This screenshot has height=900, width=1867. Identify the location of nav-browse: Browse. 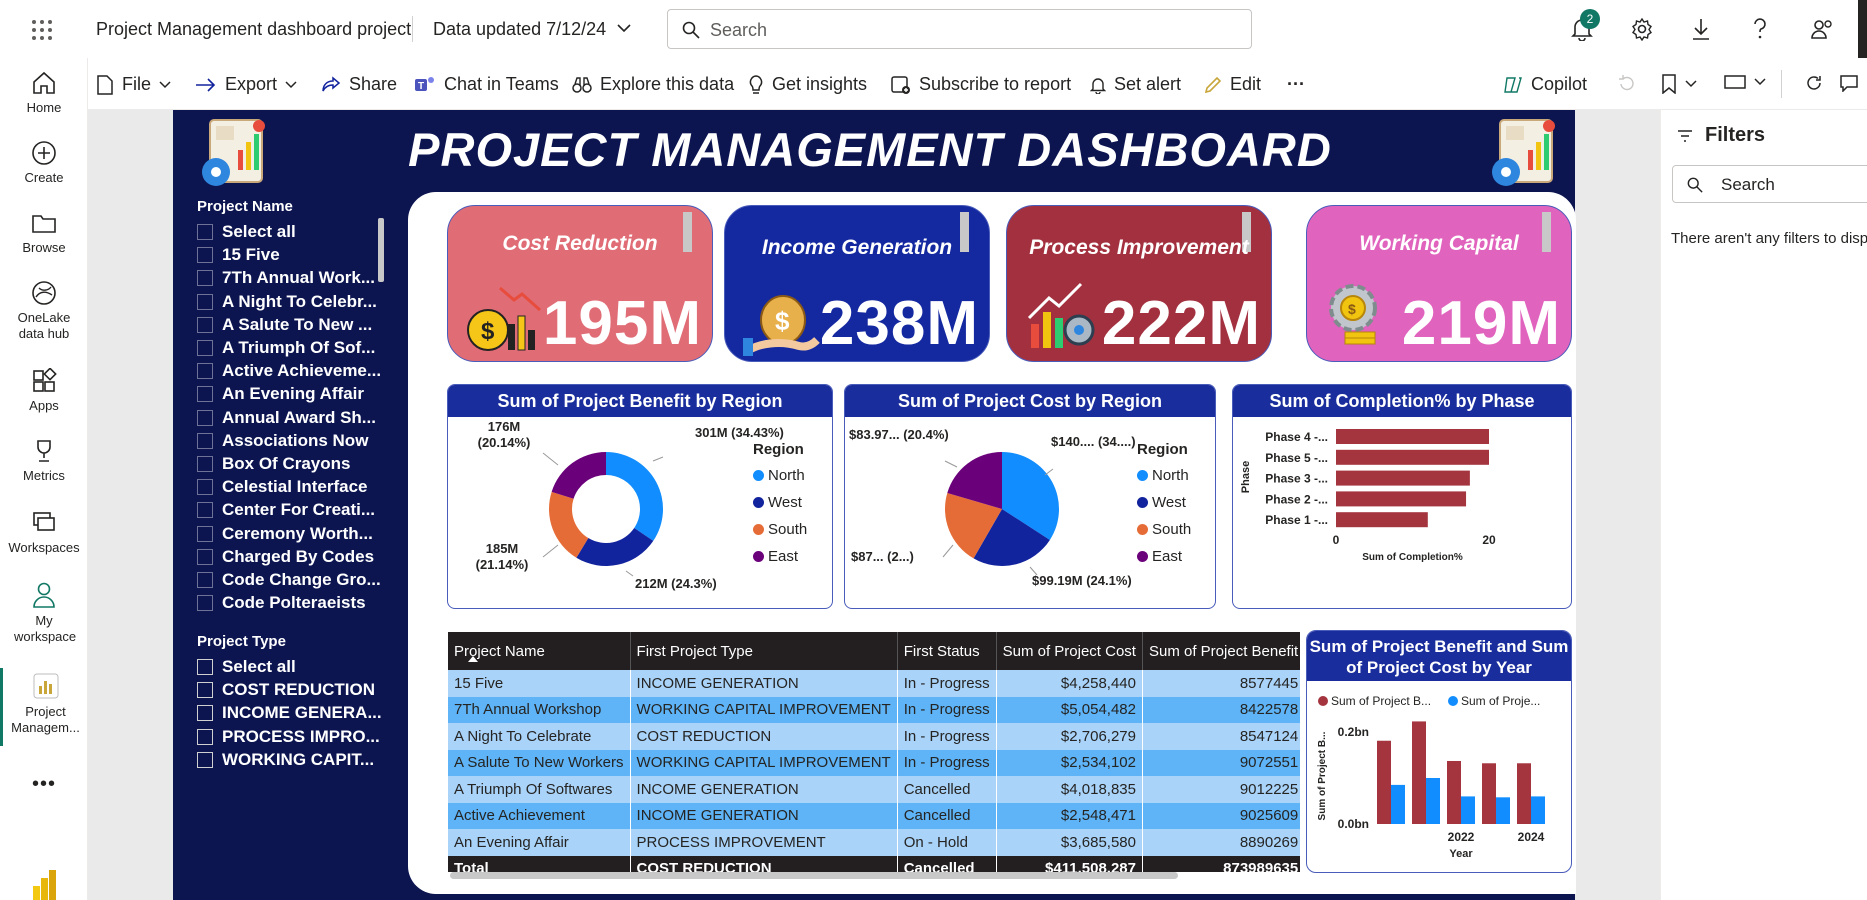
(44, 232).